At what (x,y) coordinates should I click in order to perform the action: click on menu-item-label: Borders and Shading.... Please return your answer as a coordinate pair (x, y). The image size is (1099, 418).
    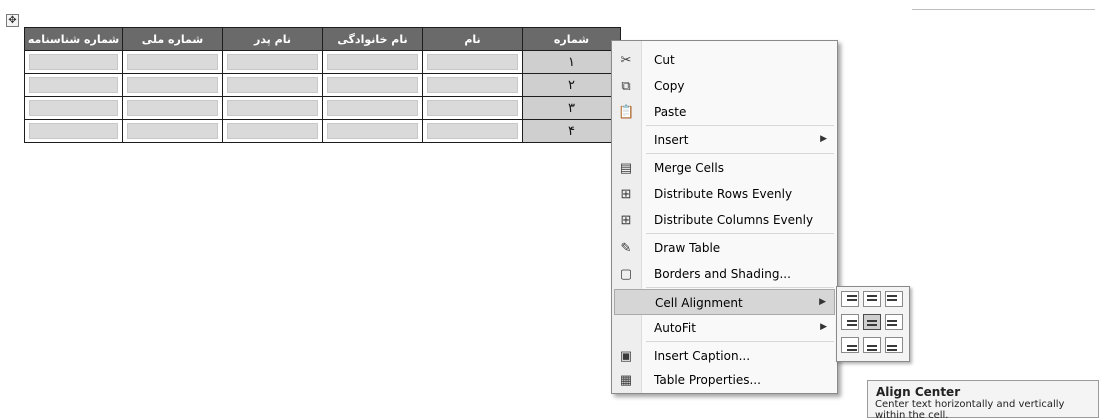
    Looking at the image, I should click on (722, 274).